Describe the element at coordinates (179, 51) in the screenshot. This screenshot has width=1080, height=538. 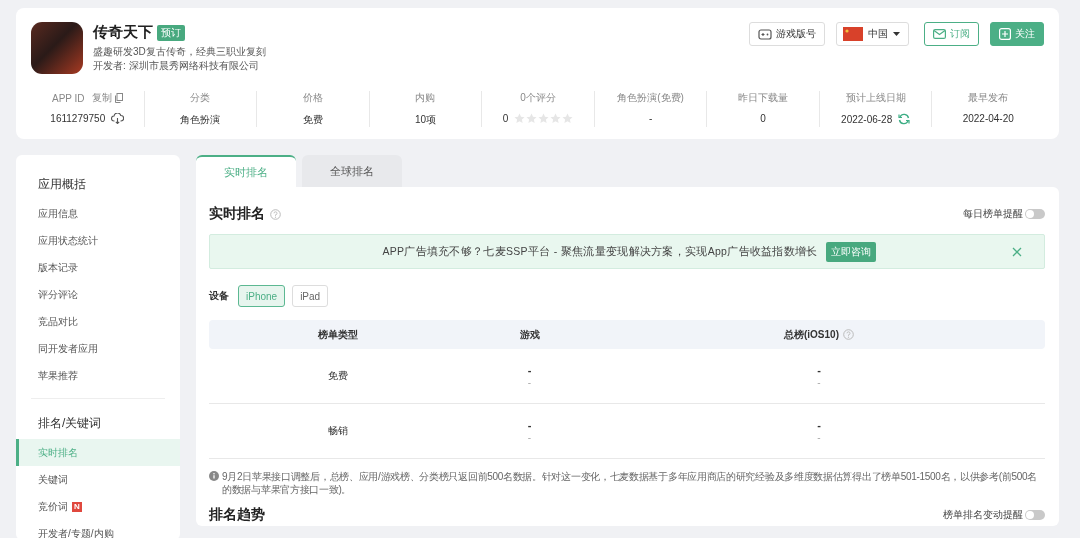
I see `app-description: 盛趣研发3D复古传奇，经典三职业复刻` at that location.